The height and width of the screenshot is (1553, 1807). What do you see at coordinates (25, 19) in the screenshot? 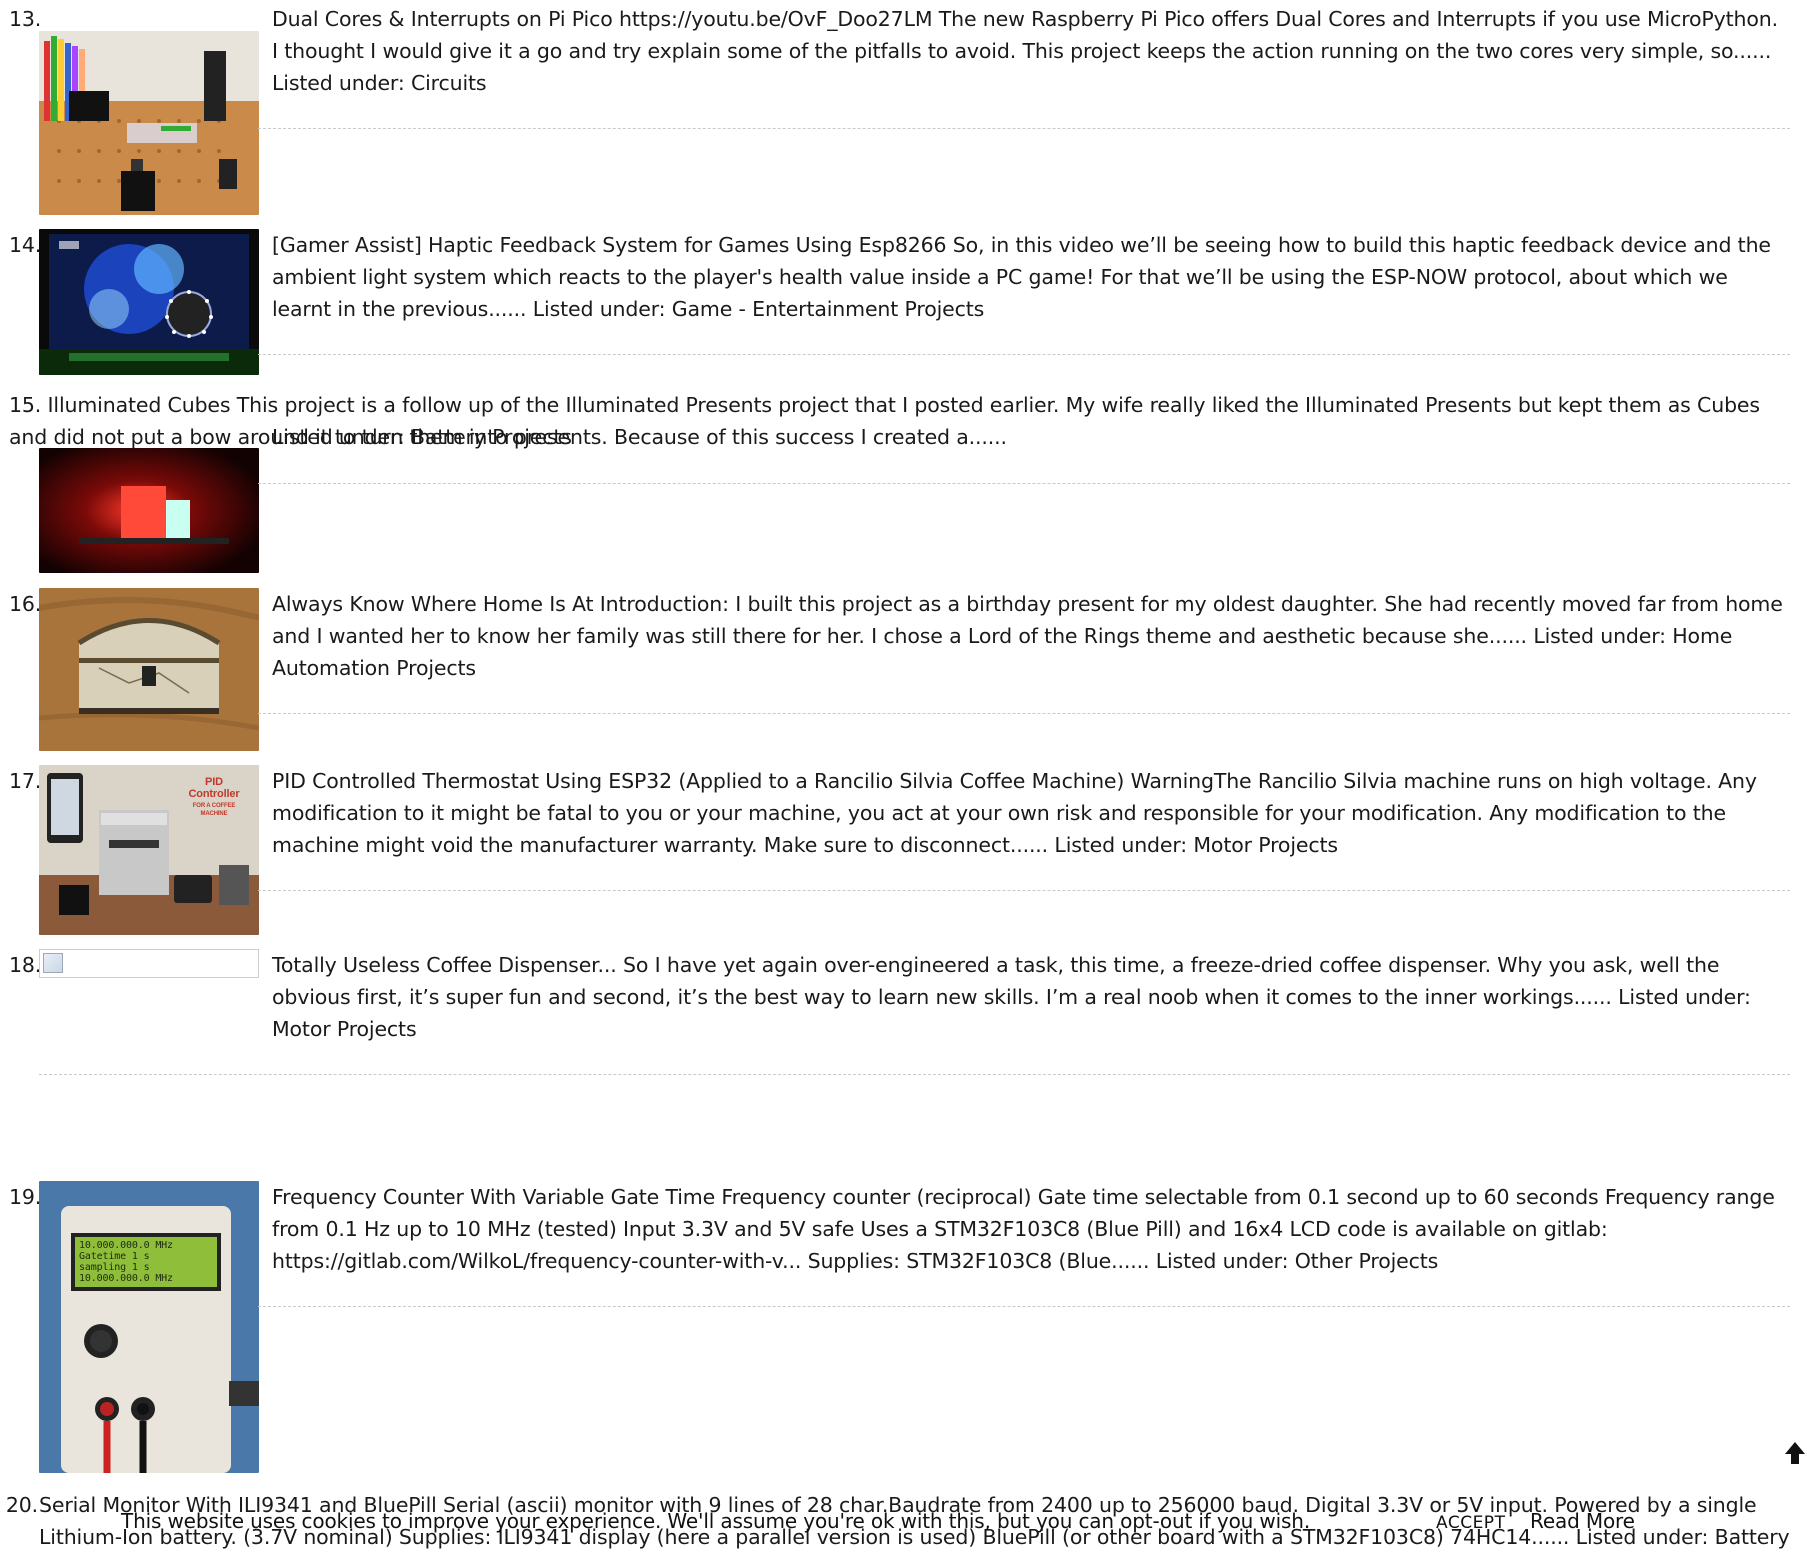
I see `item-number: 13.` at bounding box center [25, 19].